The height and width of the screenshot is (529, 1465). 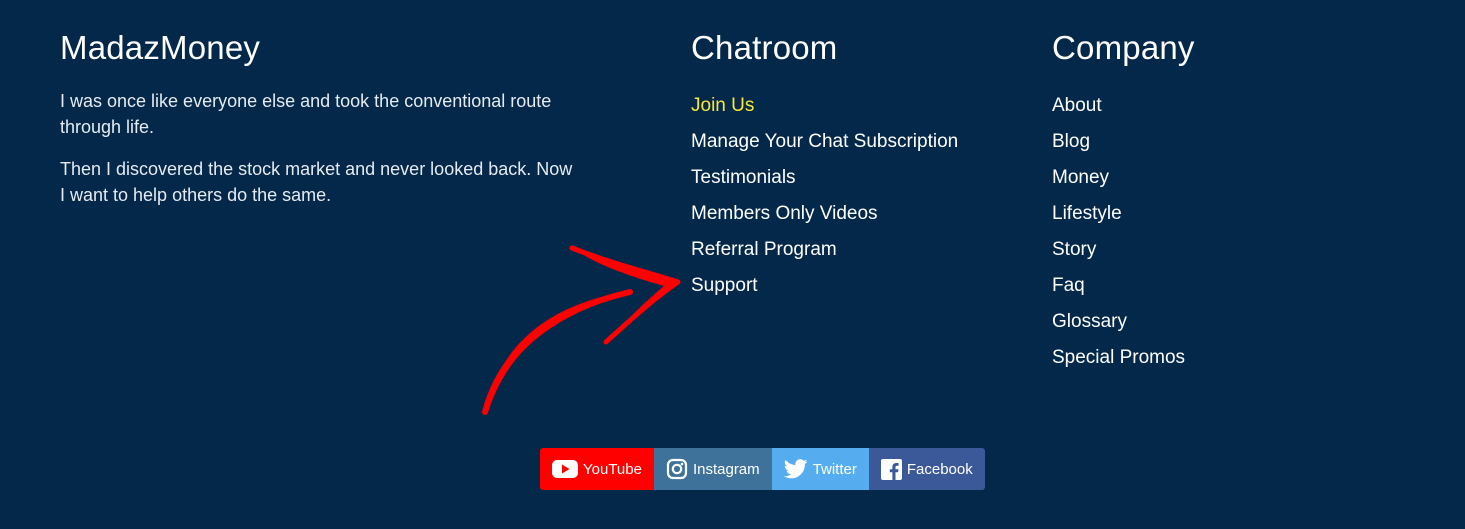 What do you see at coordinates (726, 469) in the screenshot?
I see `instagram-label: Instagram` at bounding box center [726, 469].